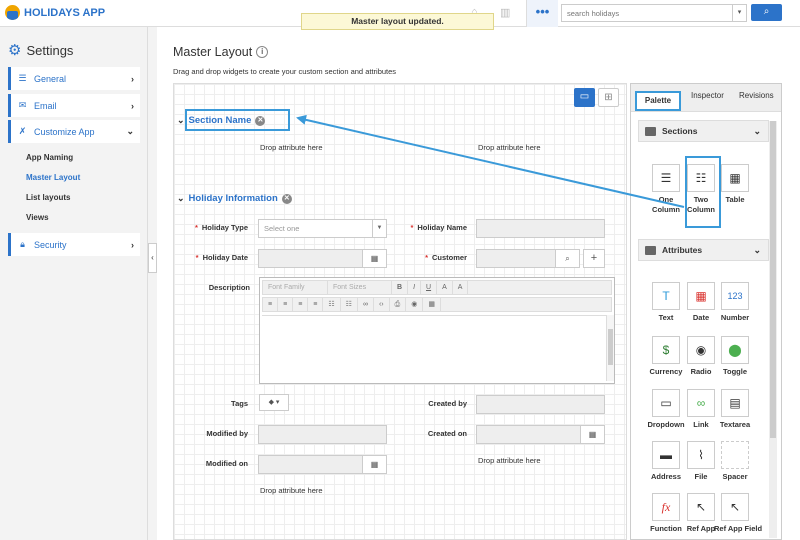  I want to click on sidebar-heading-label: Settings, so click(50, 50).